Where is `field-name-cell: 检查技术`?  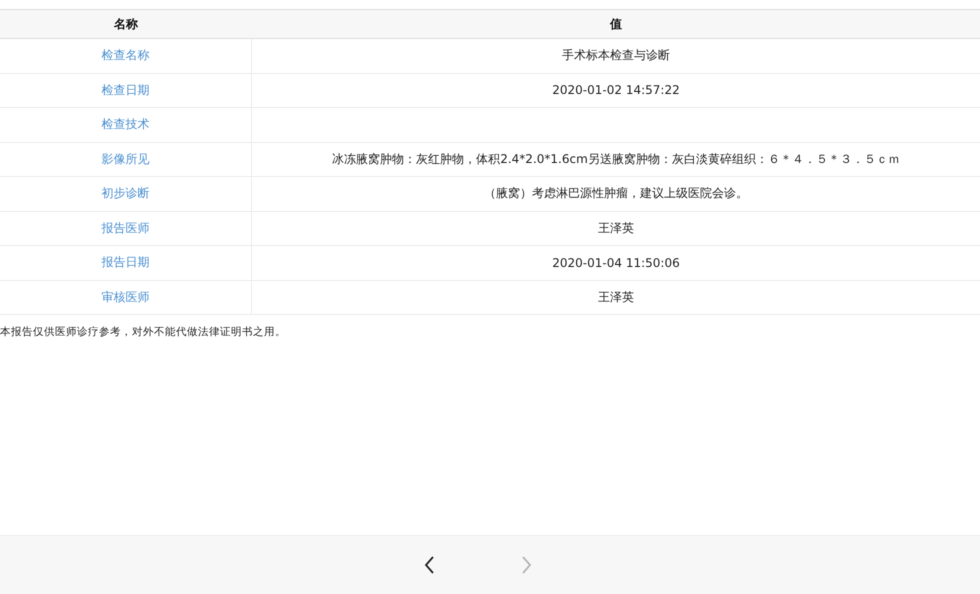
field-name-cell: 检查技术 is located at coordinates (126, 125).